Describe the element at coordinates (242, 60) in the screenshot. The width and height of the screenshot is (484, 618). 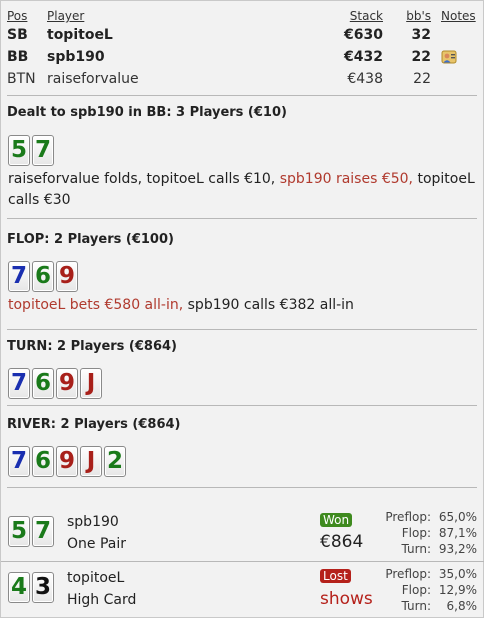
I see `player-row-bb: BB spb190 €432 22` at that location.